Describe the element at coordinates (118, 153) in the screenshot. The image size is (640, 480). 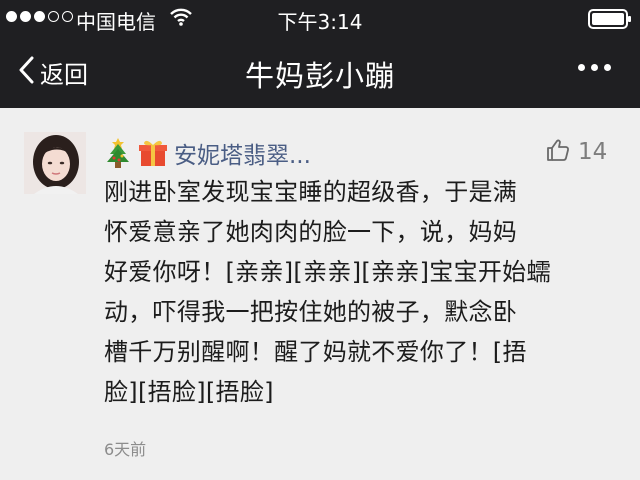
I see `christmas-tree-icon` at that location.